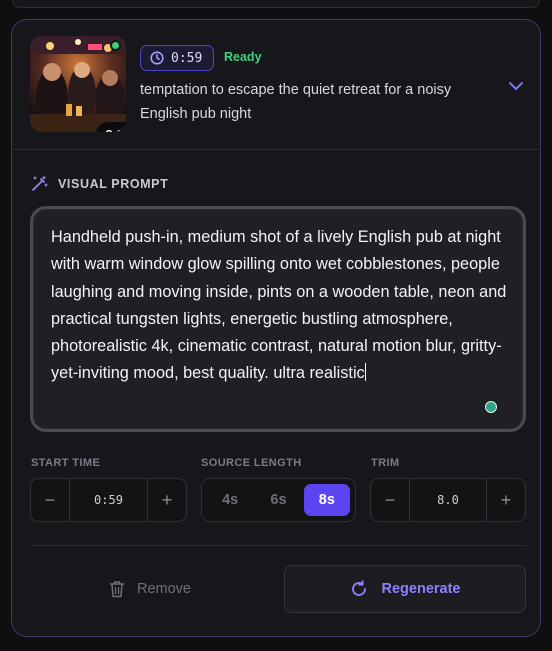  What do you see at coordinates (111, 127) in the screenshot?
I see `duration-badge: 8.0s` at bounding box center [111, 127].